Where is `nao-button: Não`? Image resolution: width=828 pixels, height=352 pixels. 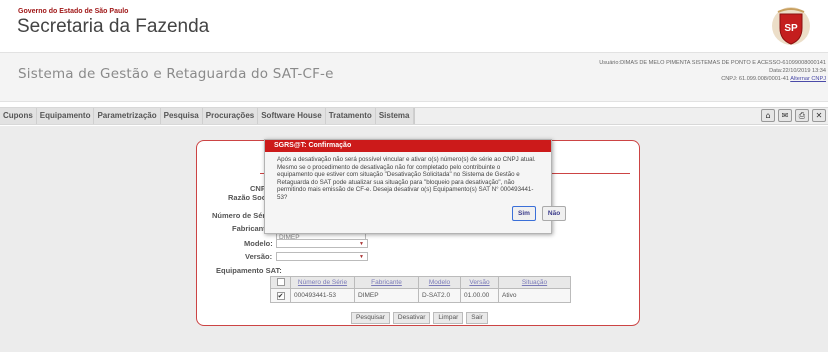
nao-button: Não is located at coordinates (554, 213).